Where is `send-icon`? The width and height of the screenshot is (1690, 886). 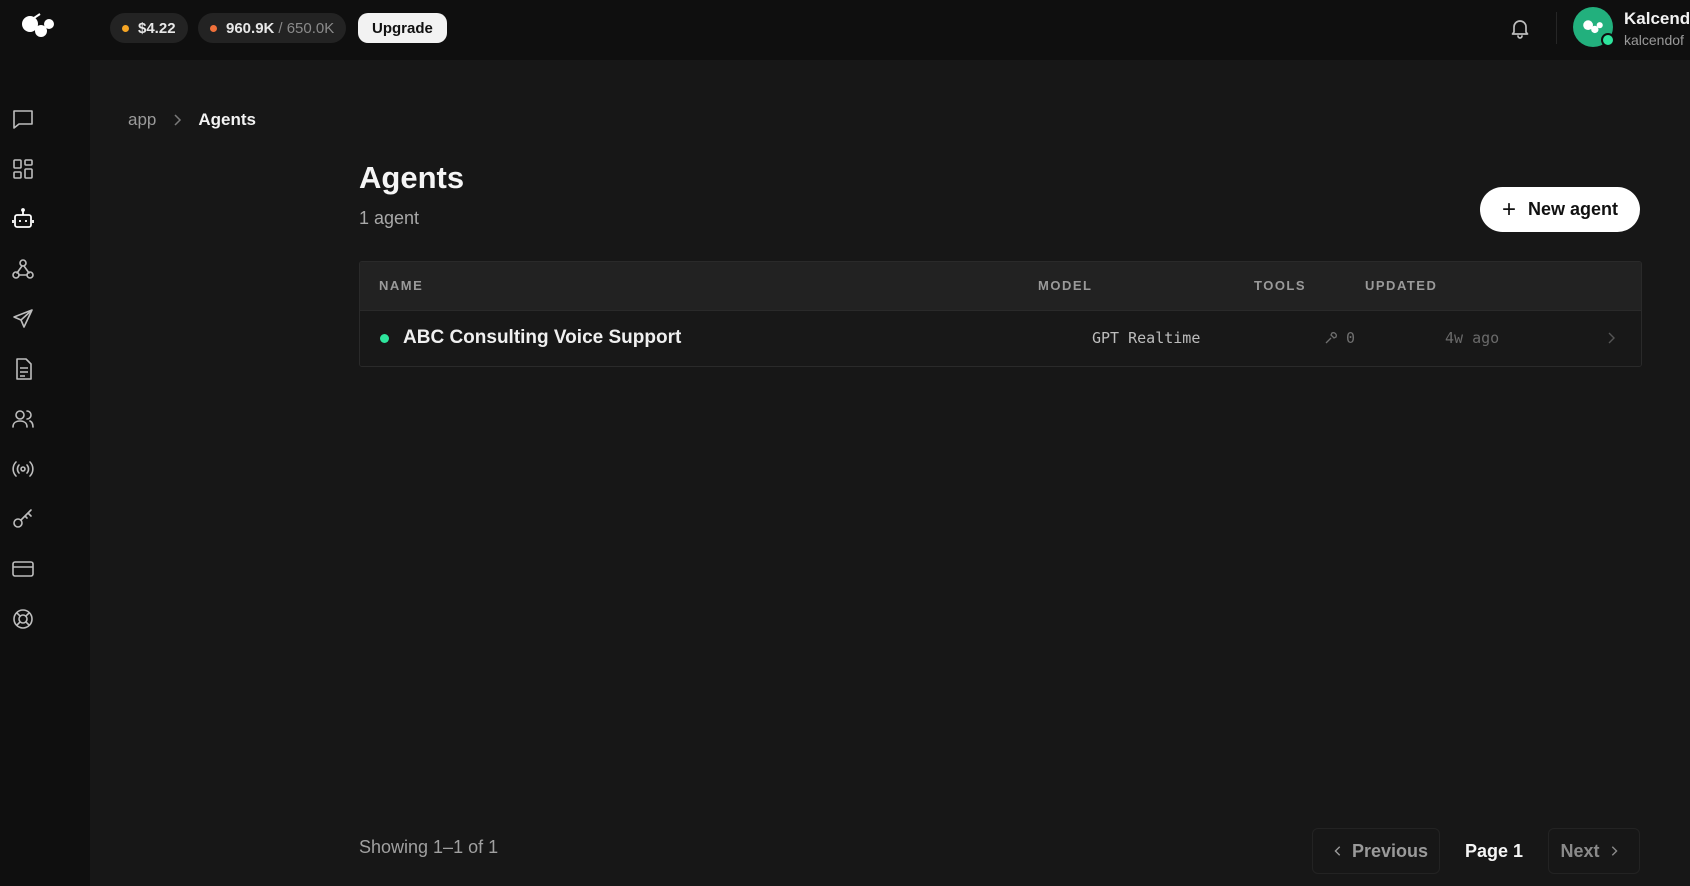
send-icon is located at coordinates (23, 319).